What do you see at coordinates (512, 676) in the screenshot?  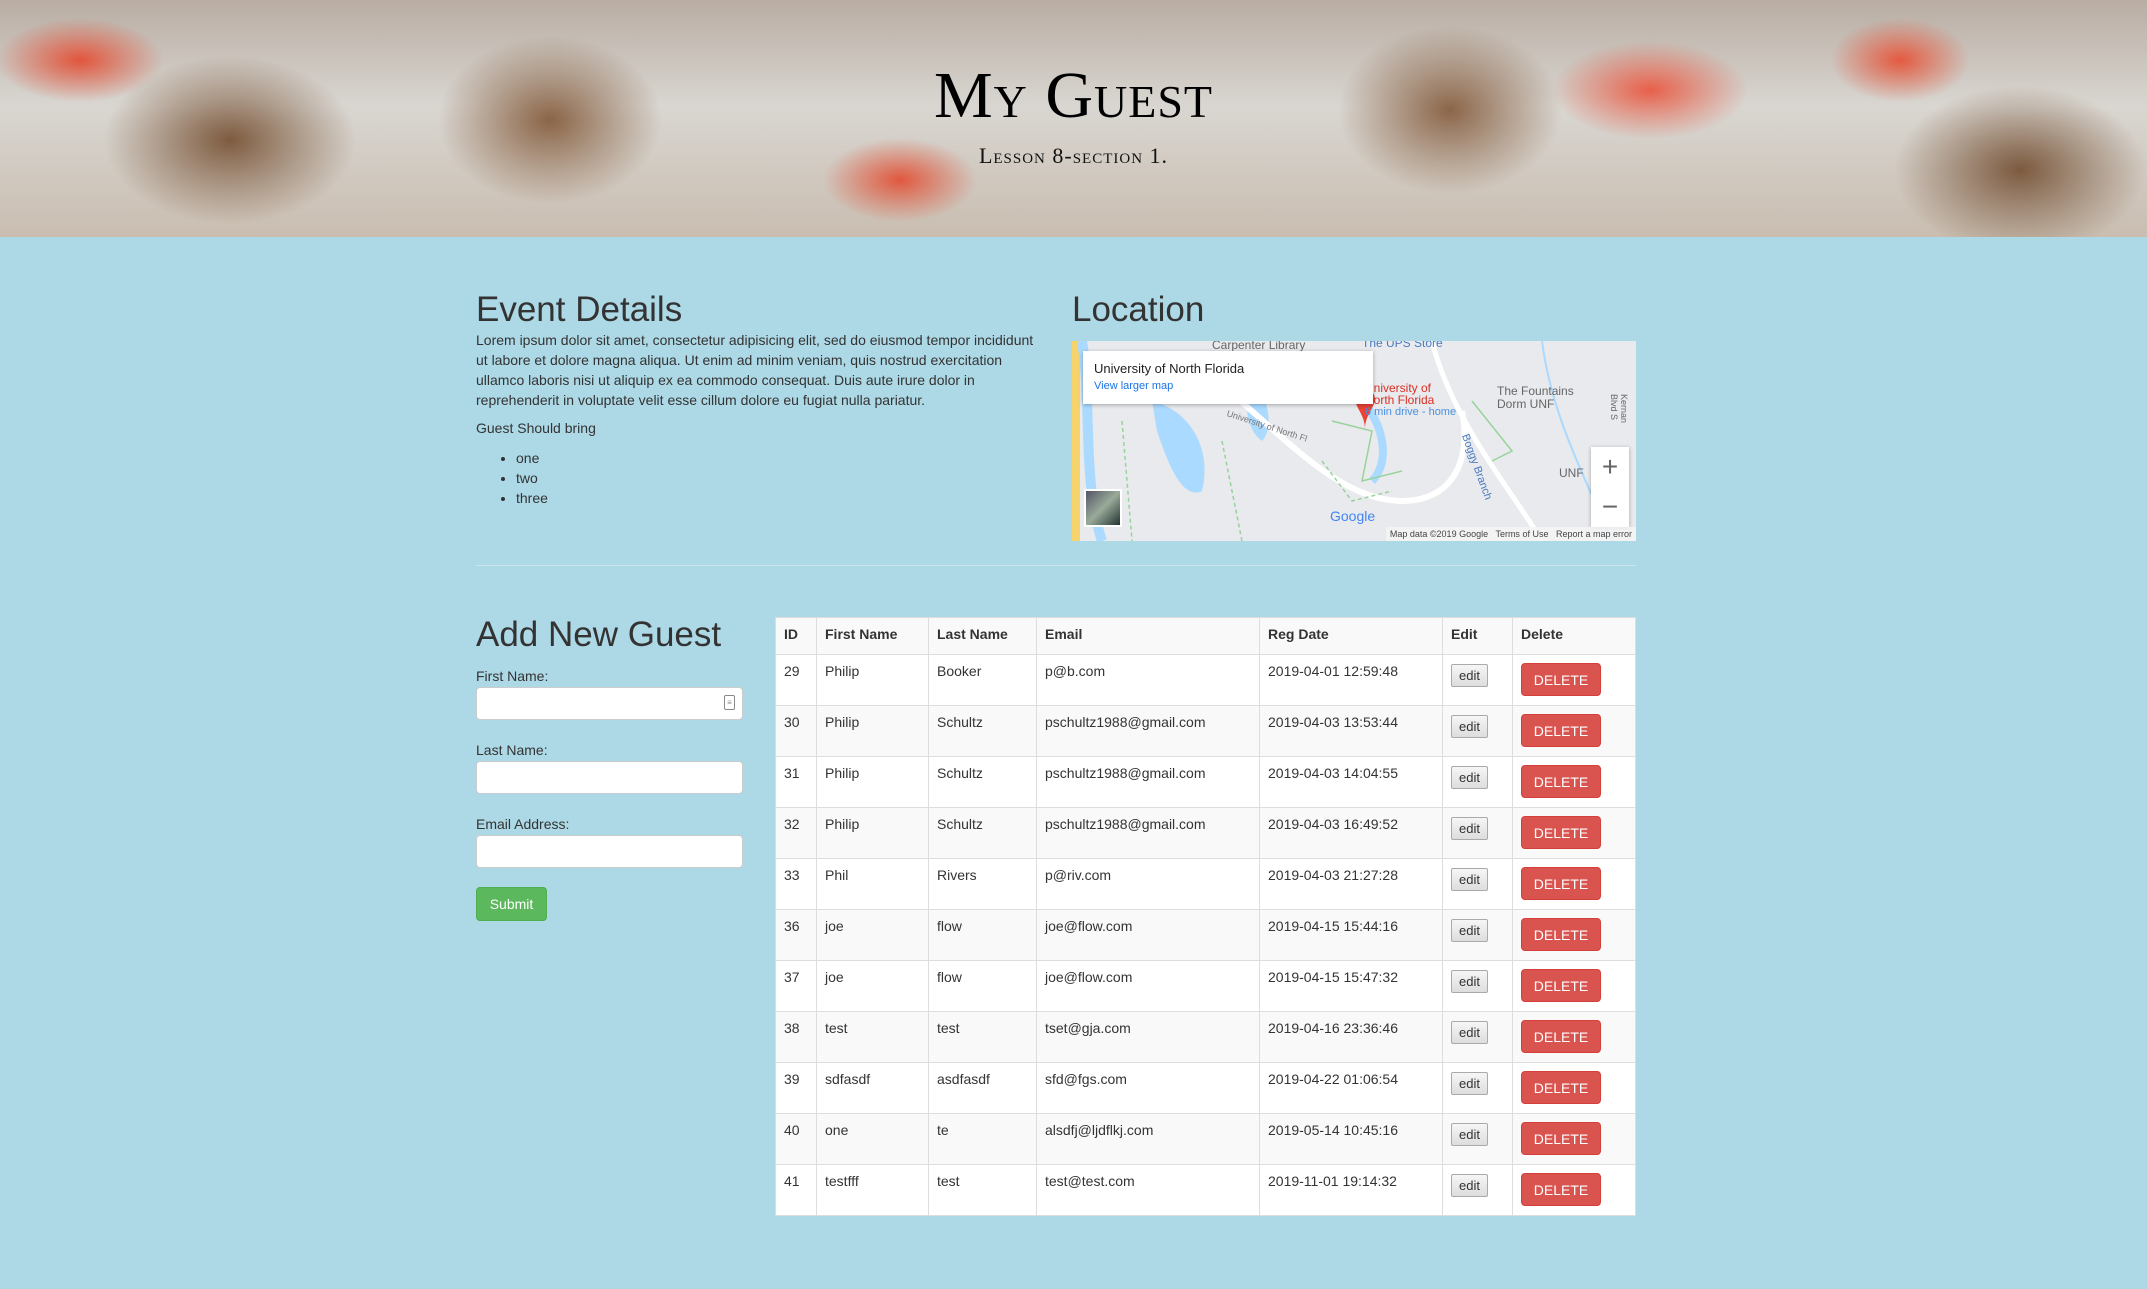 I see `first-name-label: First Name:` at bounding box center [512, 676].